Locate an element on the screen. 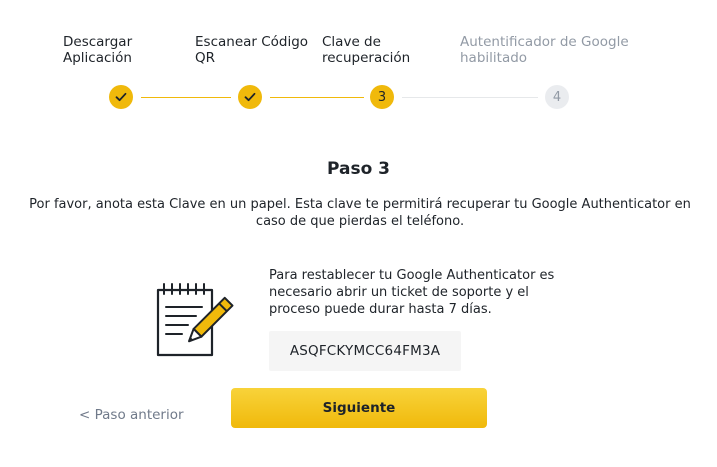  step-4-label: Autentificador de Google habilitado is located at coordinates (544, 50).